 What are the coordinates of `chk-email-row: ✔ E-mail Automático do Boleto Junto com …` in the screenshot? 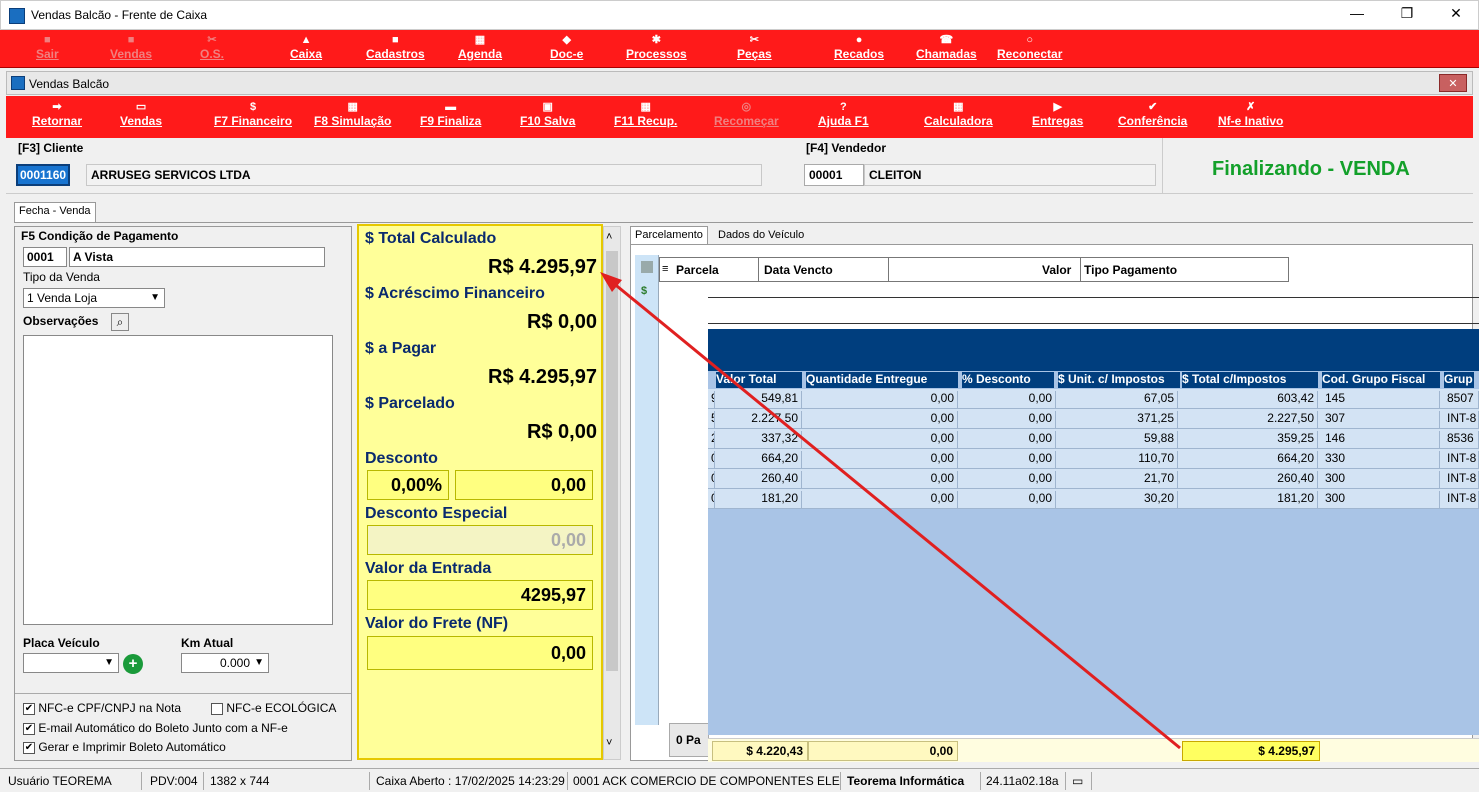 It's located at (155, 728).